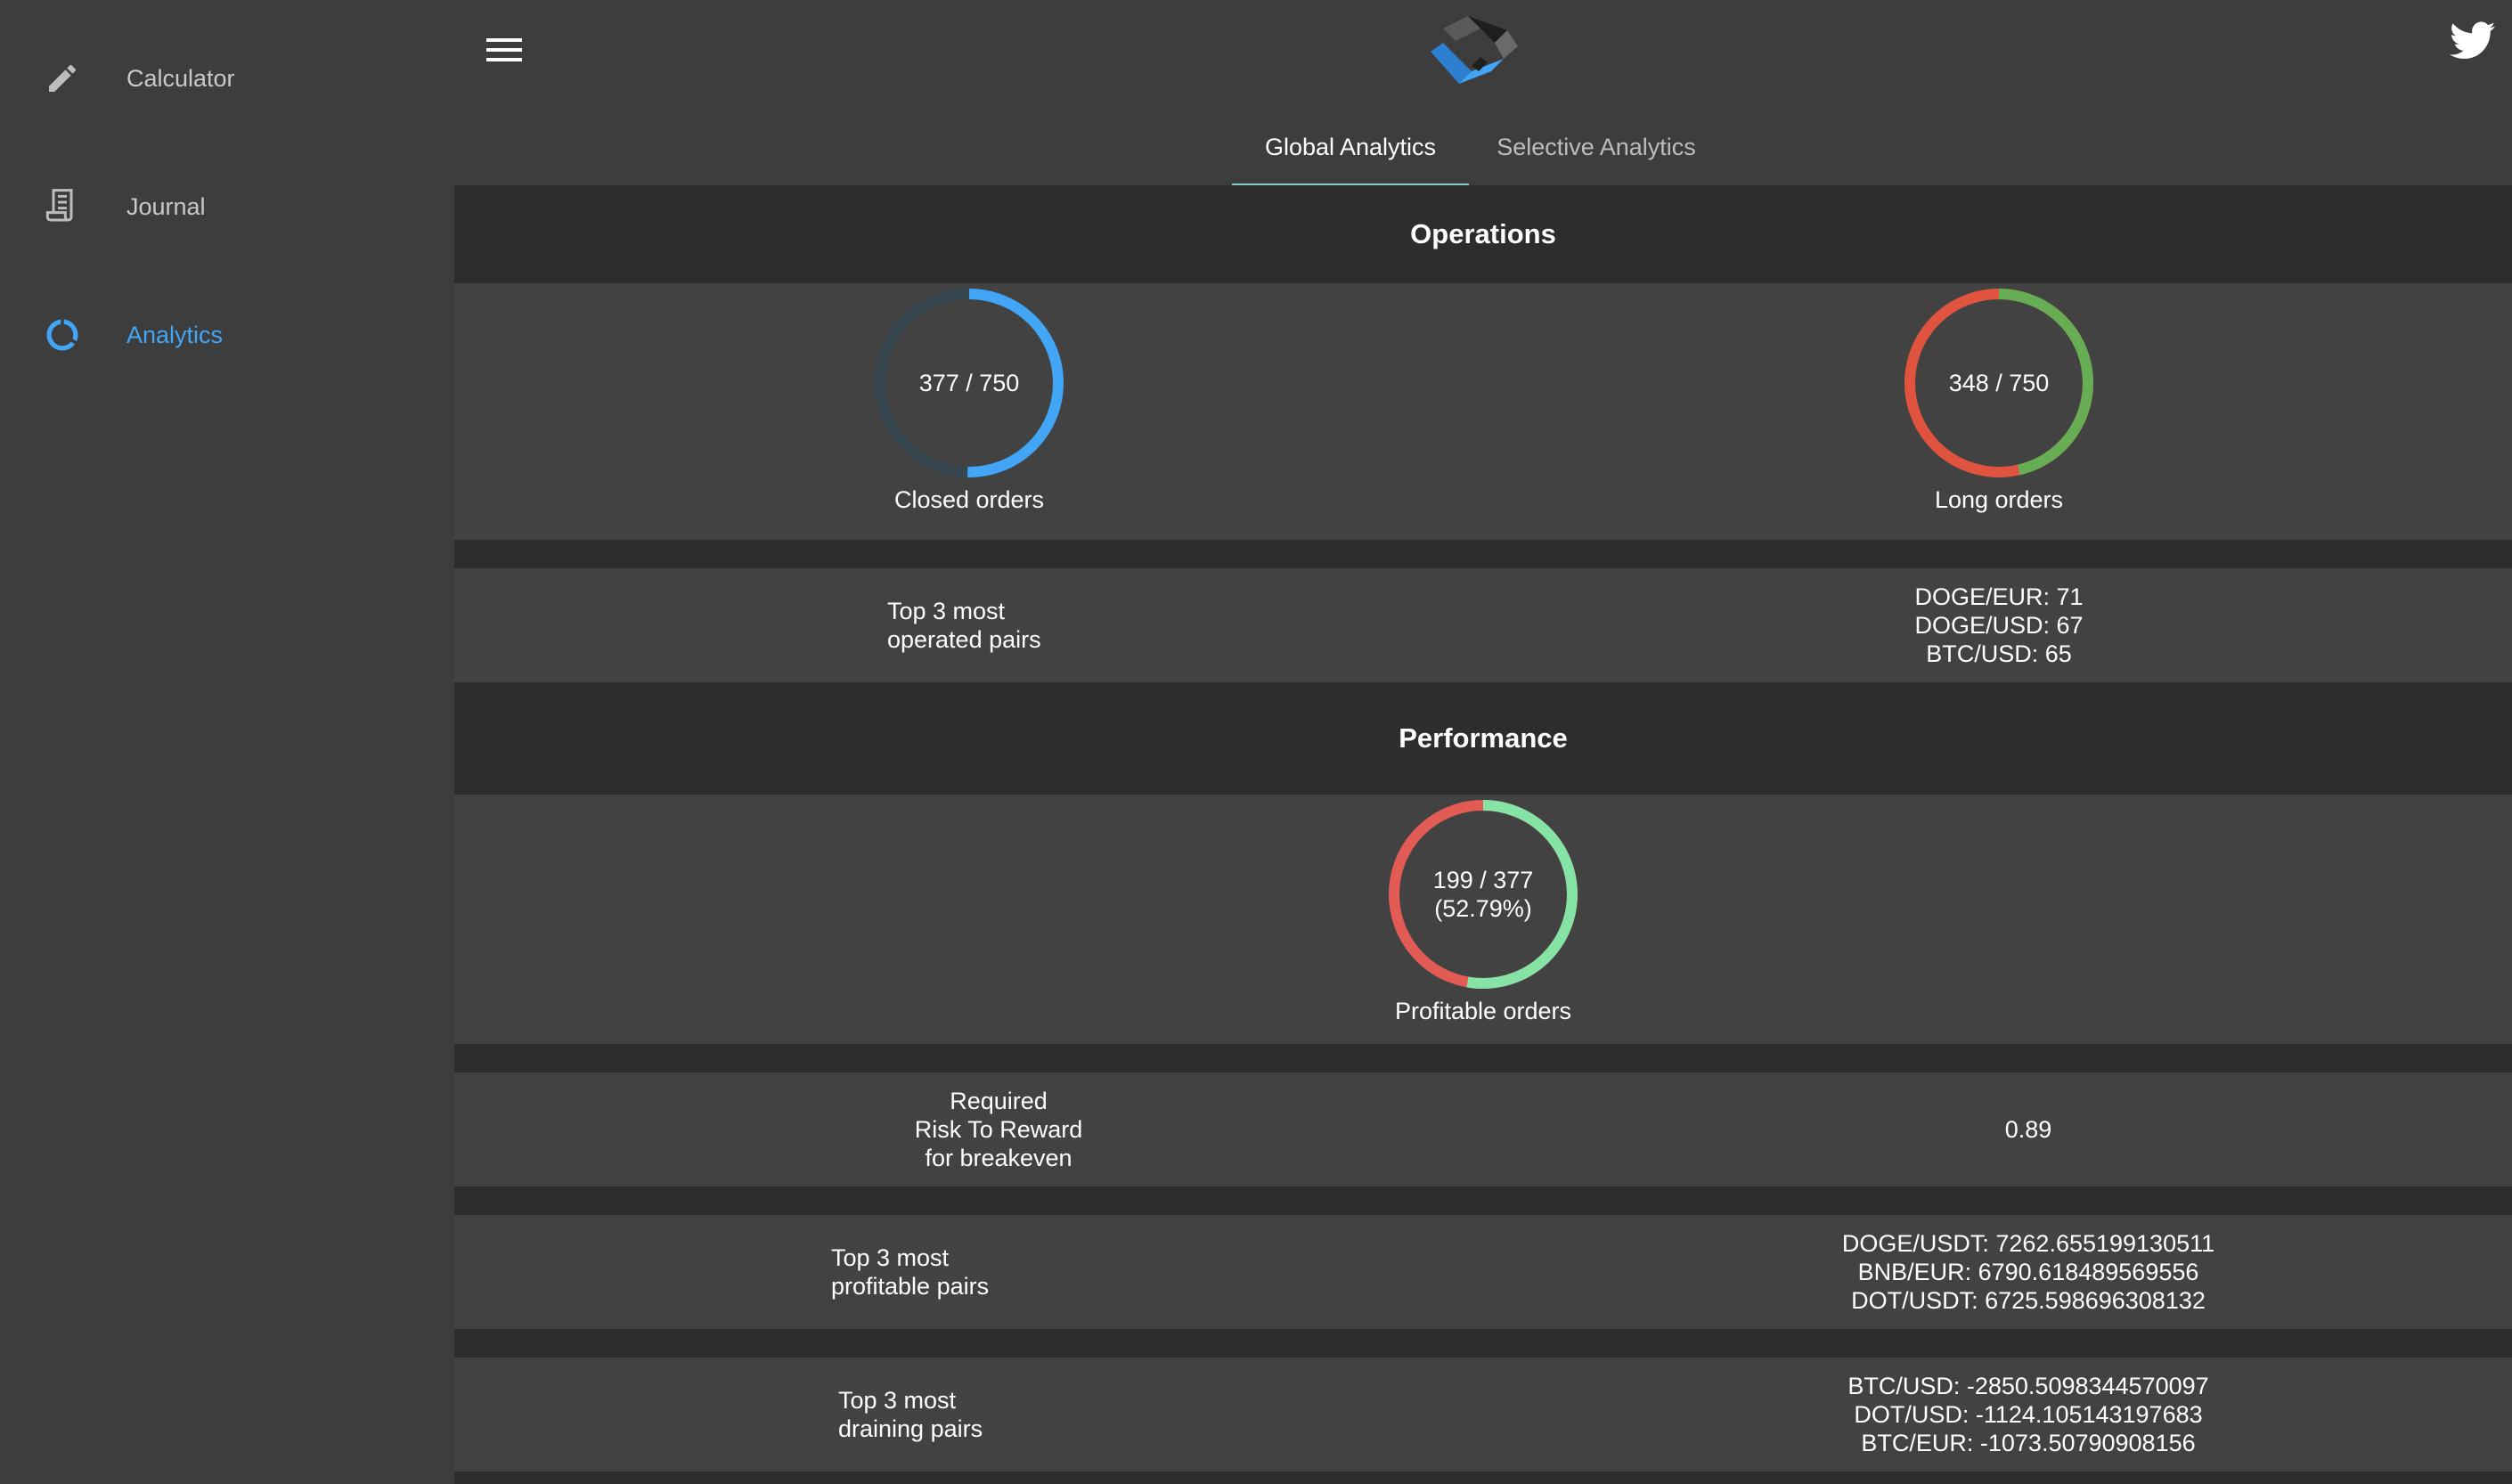 The image size is (2512, 1484). What do you see at coordinates (1474, 51) in the screenshot?
I see `app-logo` at bounding box center [1474, 51].